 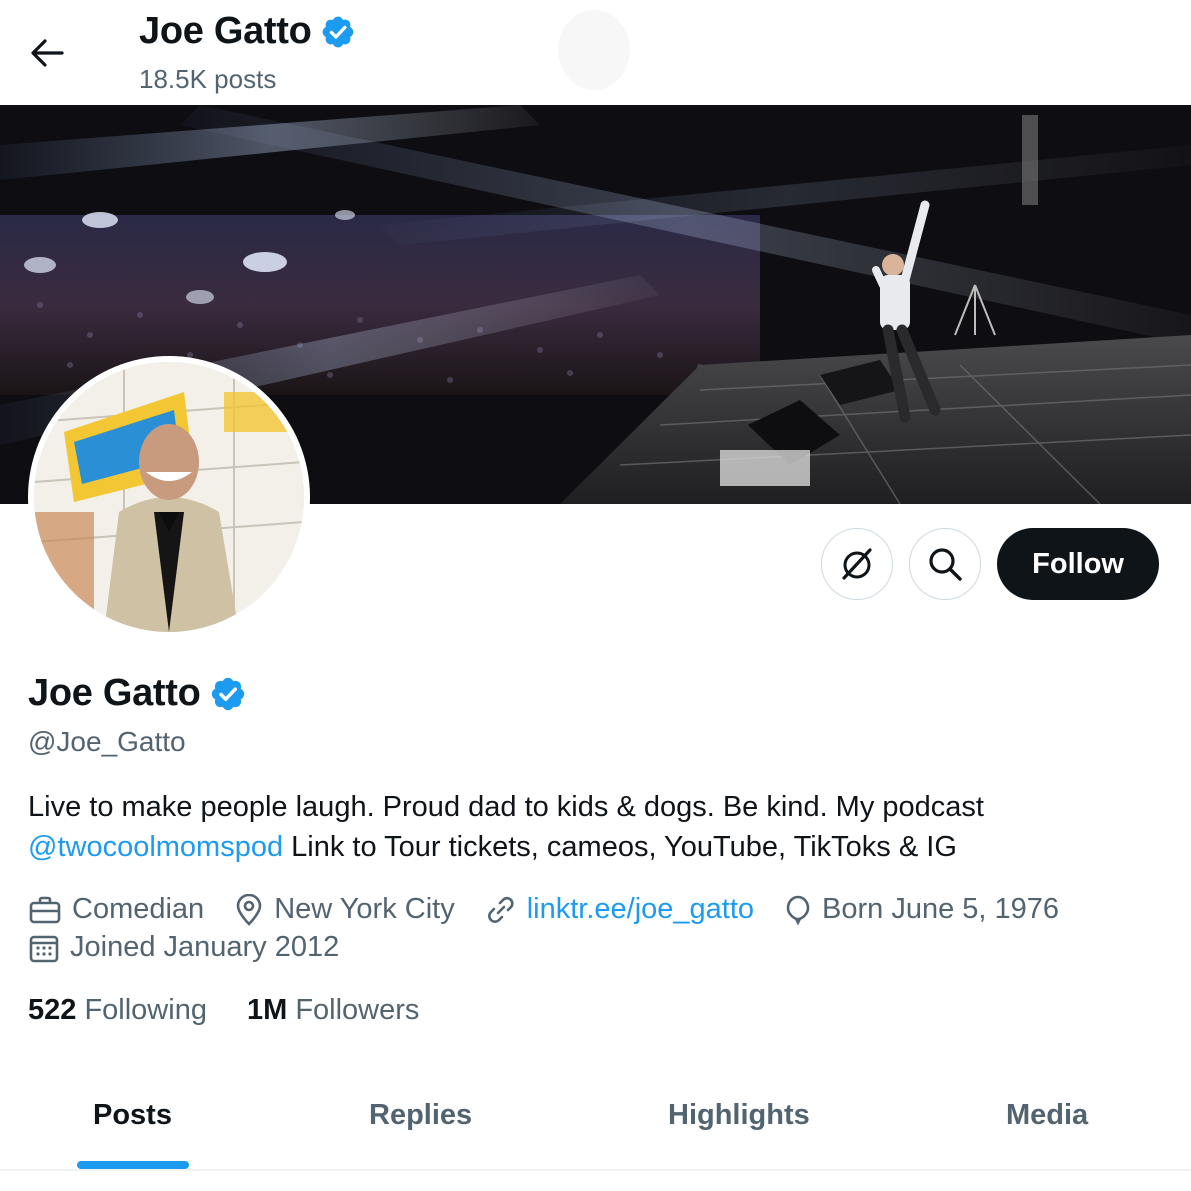 What do you see at coordinates (640, 909) in the screenshot?
I see `website-link: linktr.ee/joe_gatto` at bounding box center [640, 909].